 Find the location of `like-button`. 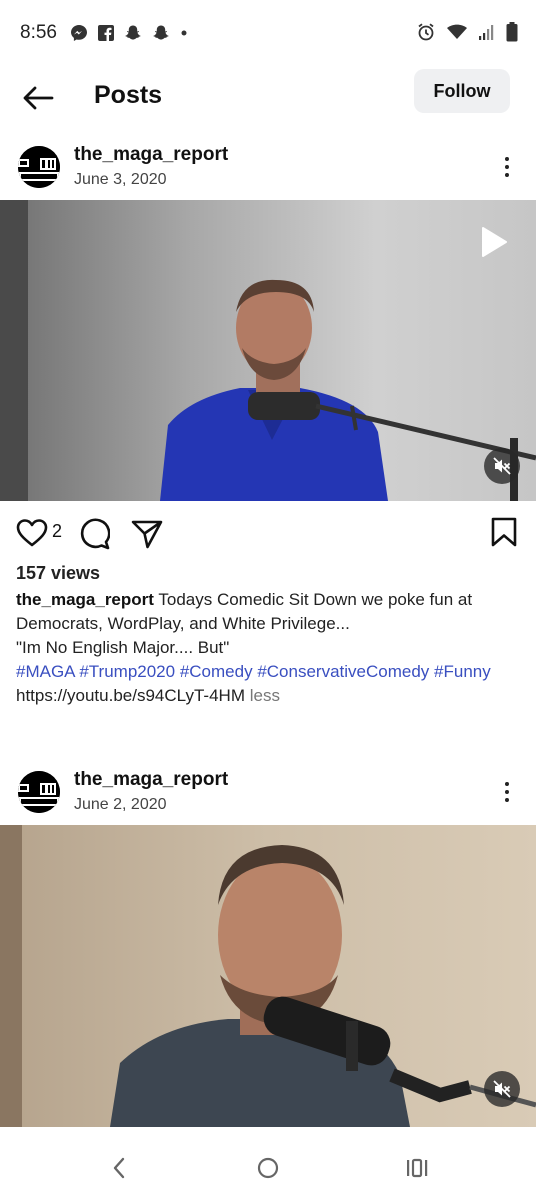

like-button is located at coordinates (32, 535).